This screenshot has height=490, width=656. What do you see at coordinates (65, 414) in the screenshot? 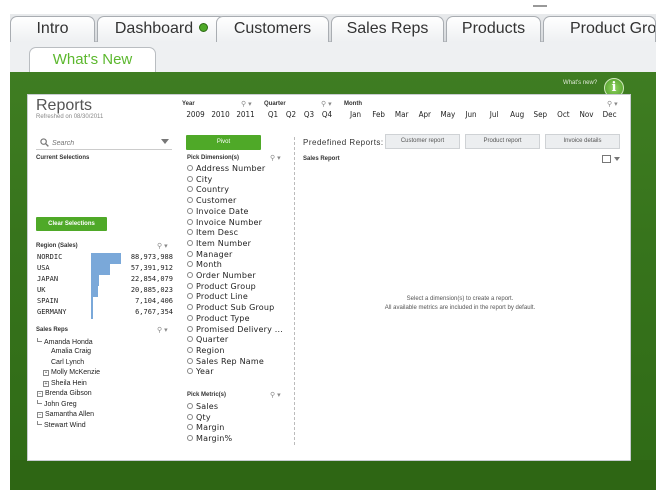
I see `sales-rep-item: − Samantha Allen` at bounding box center [65, 414].